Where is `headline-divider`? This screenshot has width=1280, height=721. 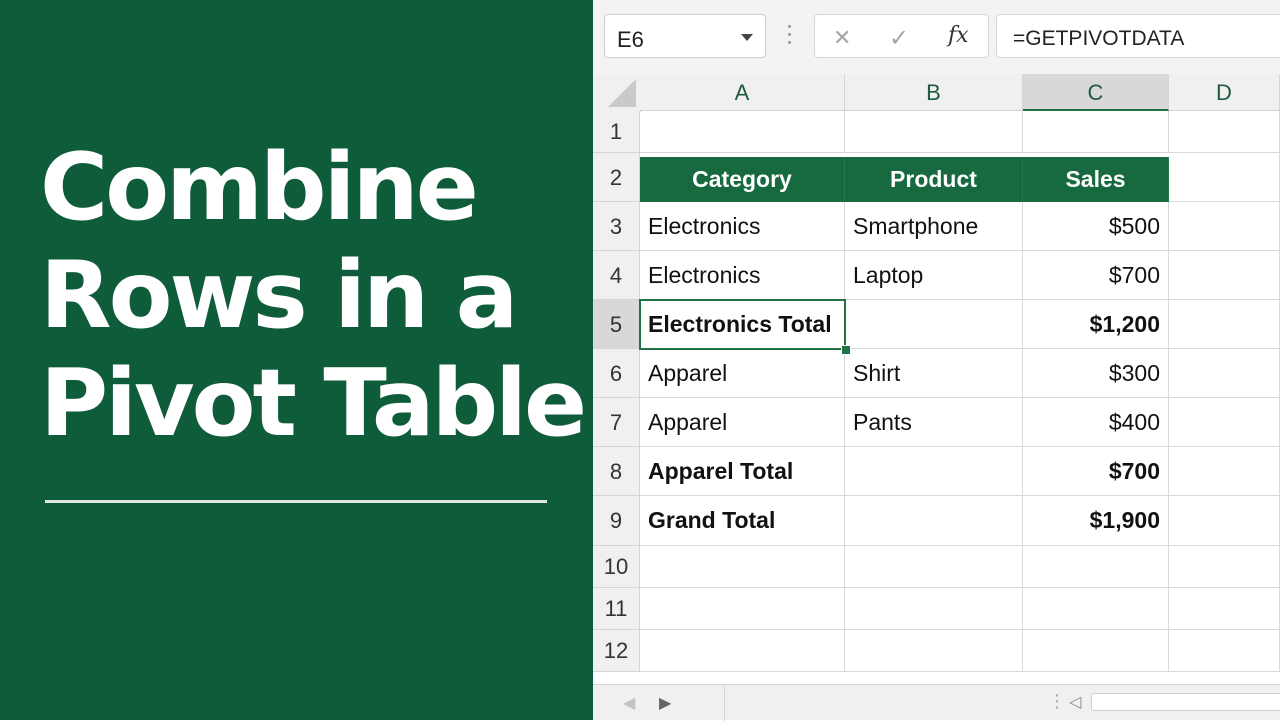
headline-divider is located at coordinates (296, 501).